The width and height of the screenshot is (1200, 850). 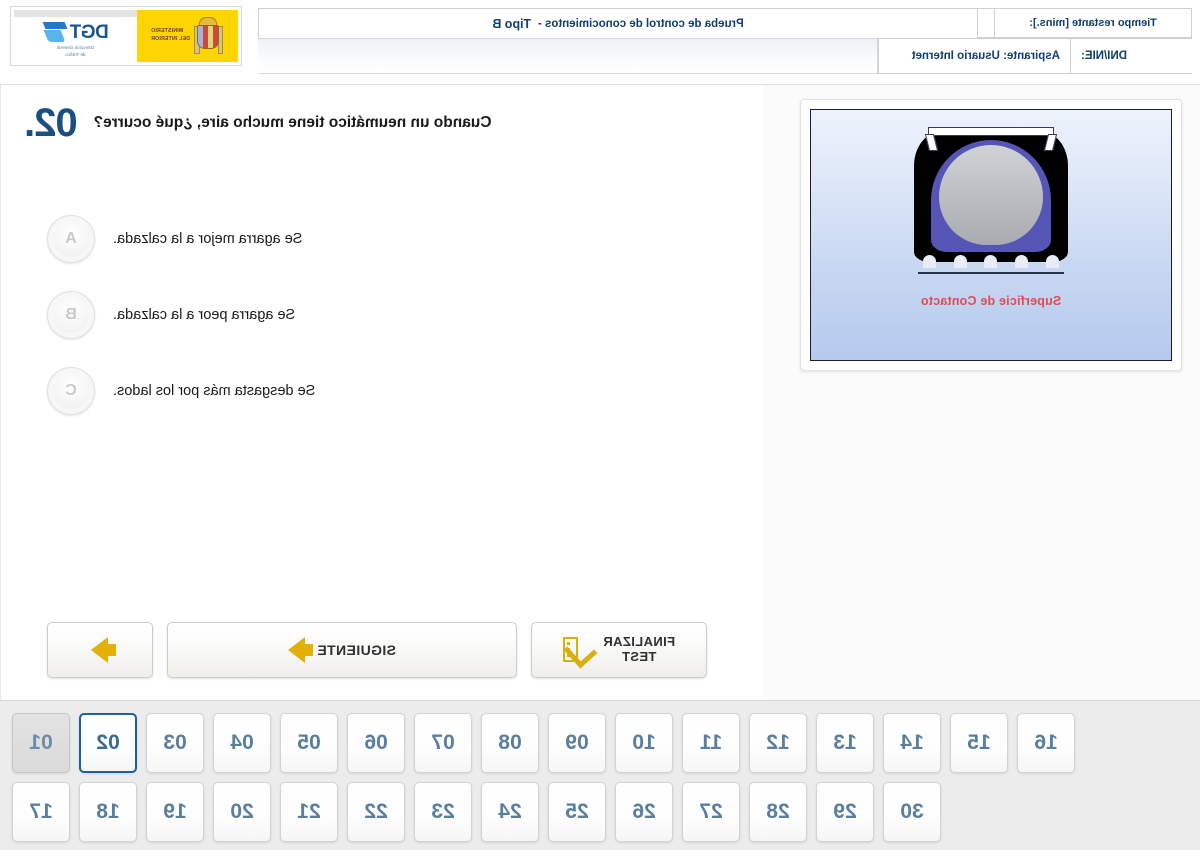 What do you see at coordinates (711, 743) in the screenshot?
I see `question-nav-button-11: 11` at bounding box center [711, 743].